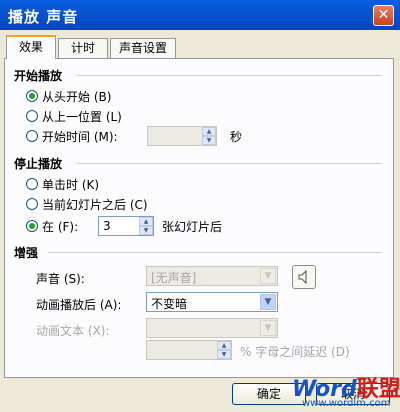  Describe the element at coordinates (95, 205) in the screenshot. I see `radio-after-current-slide-label: 当前幻灯片之后 (C)` at that location.